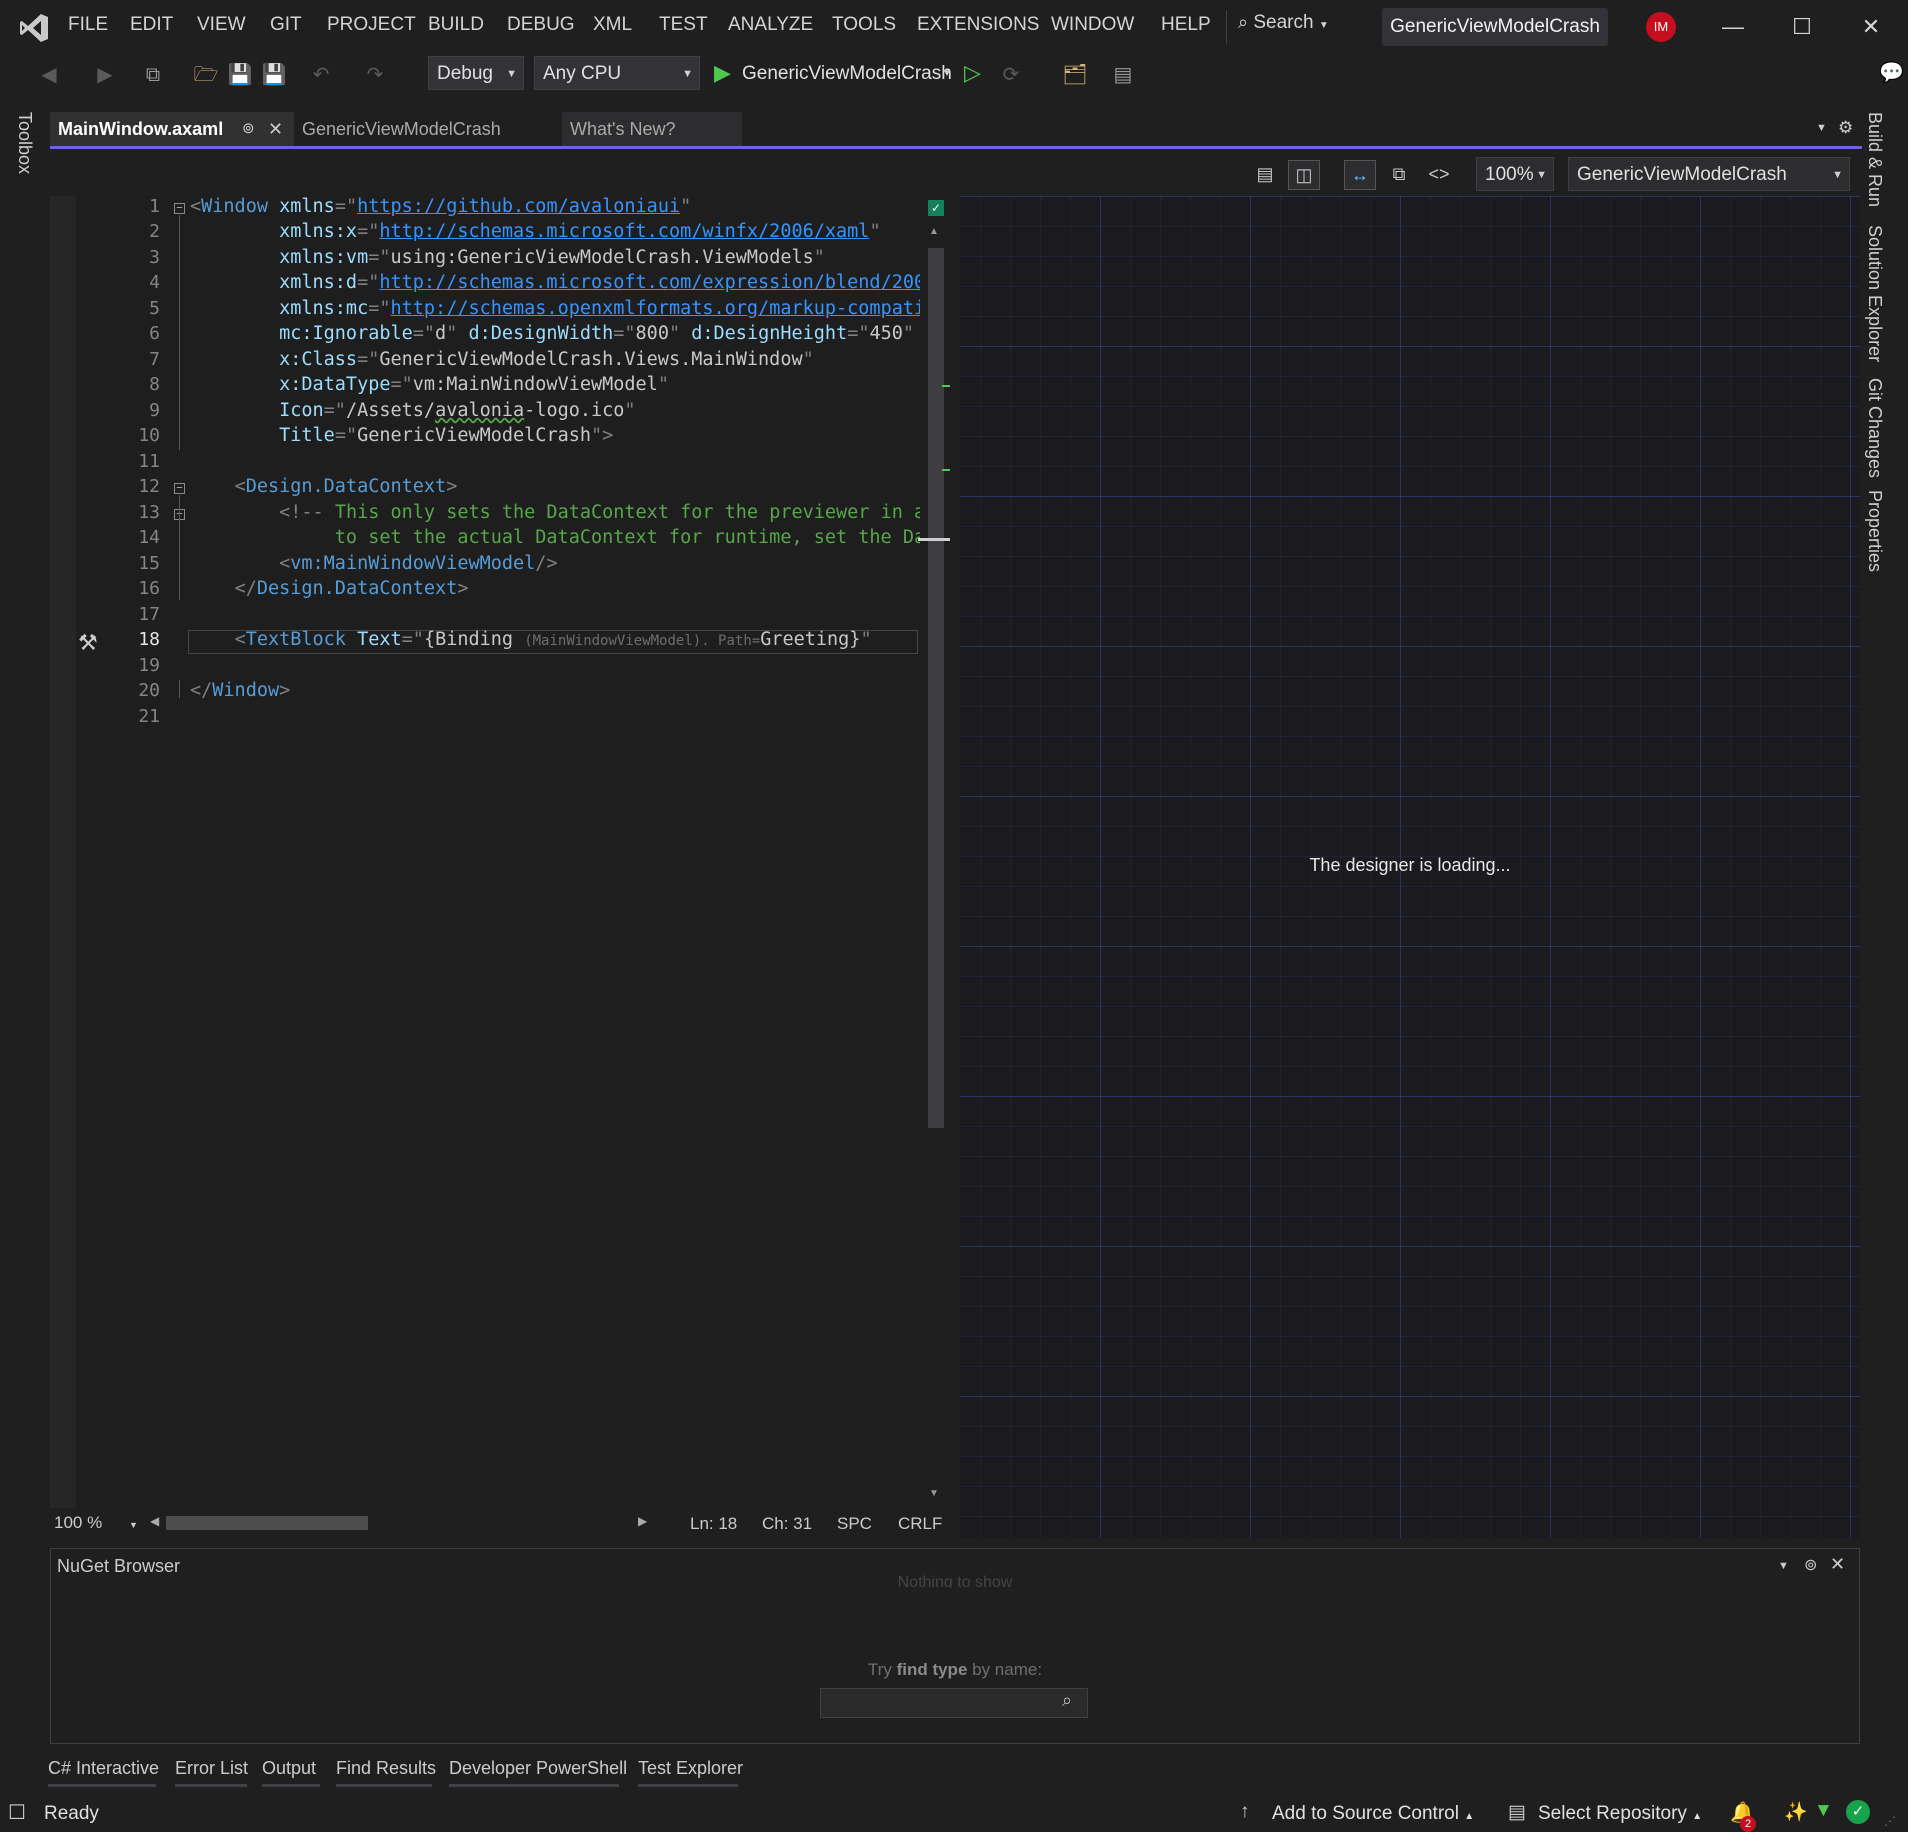 The height and width of the screenshot is (1832, 1908). Describe the element at coordinates (1823, 1811) in the screenshot. I see `copilot-icon: ▼` at that location.